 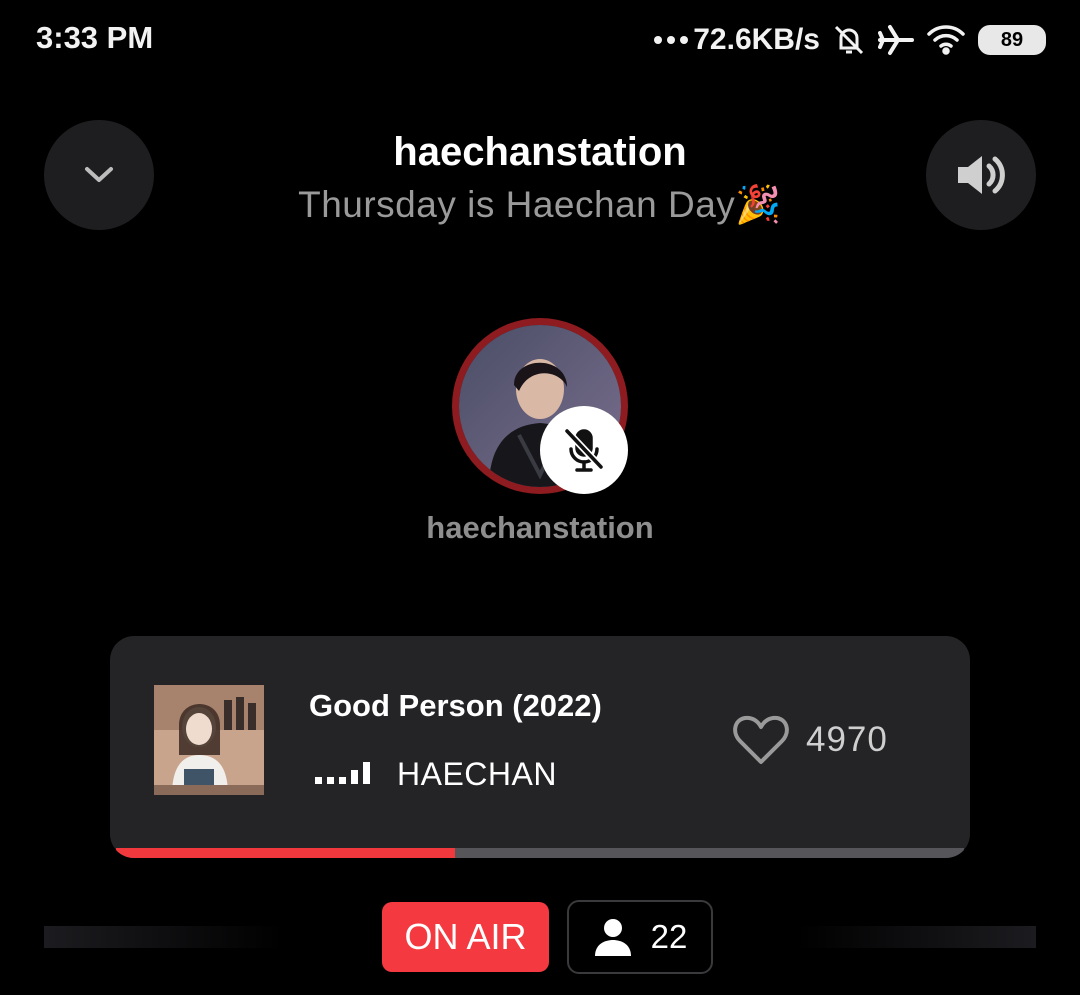 I want to click on volume-button, so click(x=981, y=175).